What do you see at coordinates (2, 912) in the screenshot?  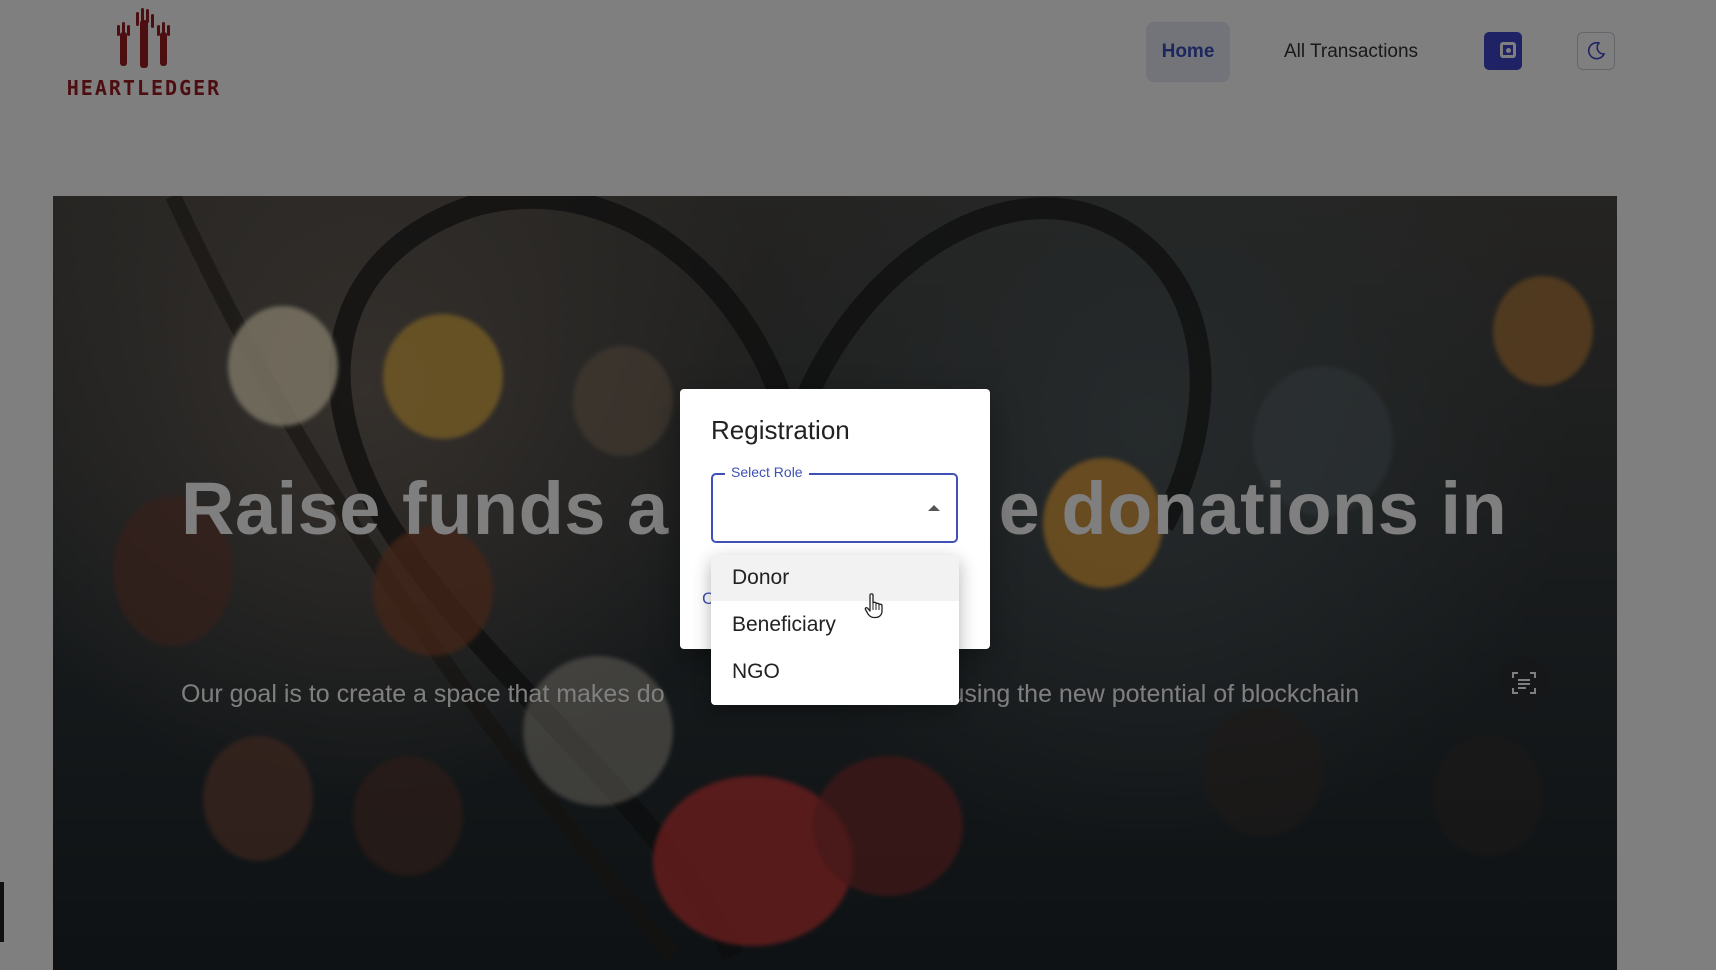 I see `edge-tab` at bounding box center [2, 912].